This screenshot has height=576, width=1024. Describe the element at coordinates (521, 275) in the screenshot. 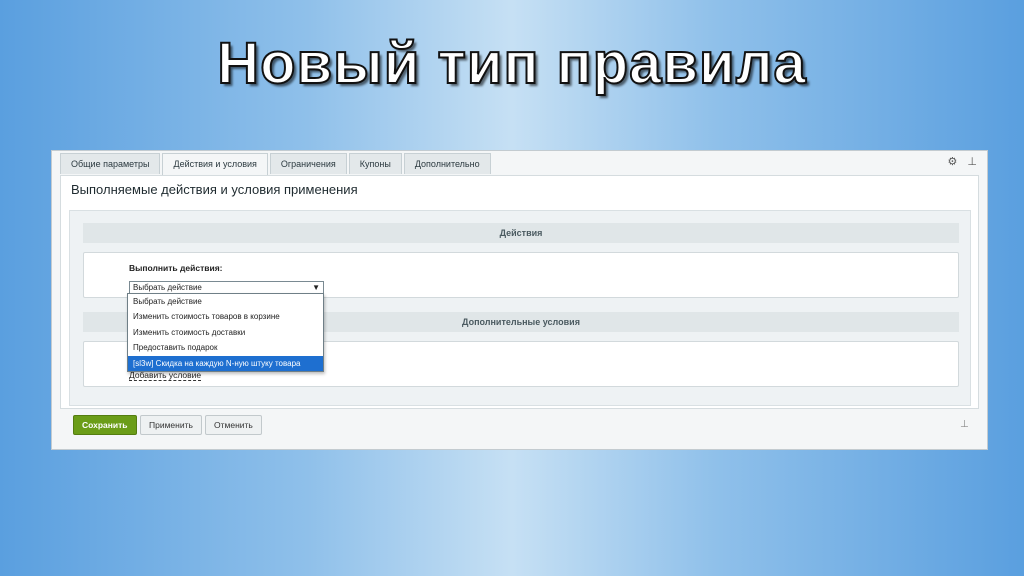

I see `actions-box: Выполнить действия: Выбрать действие ▼` at that location.